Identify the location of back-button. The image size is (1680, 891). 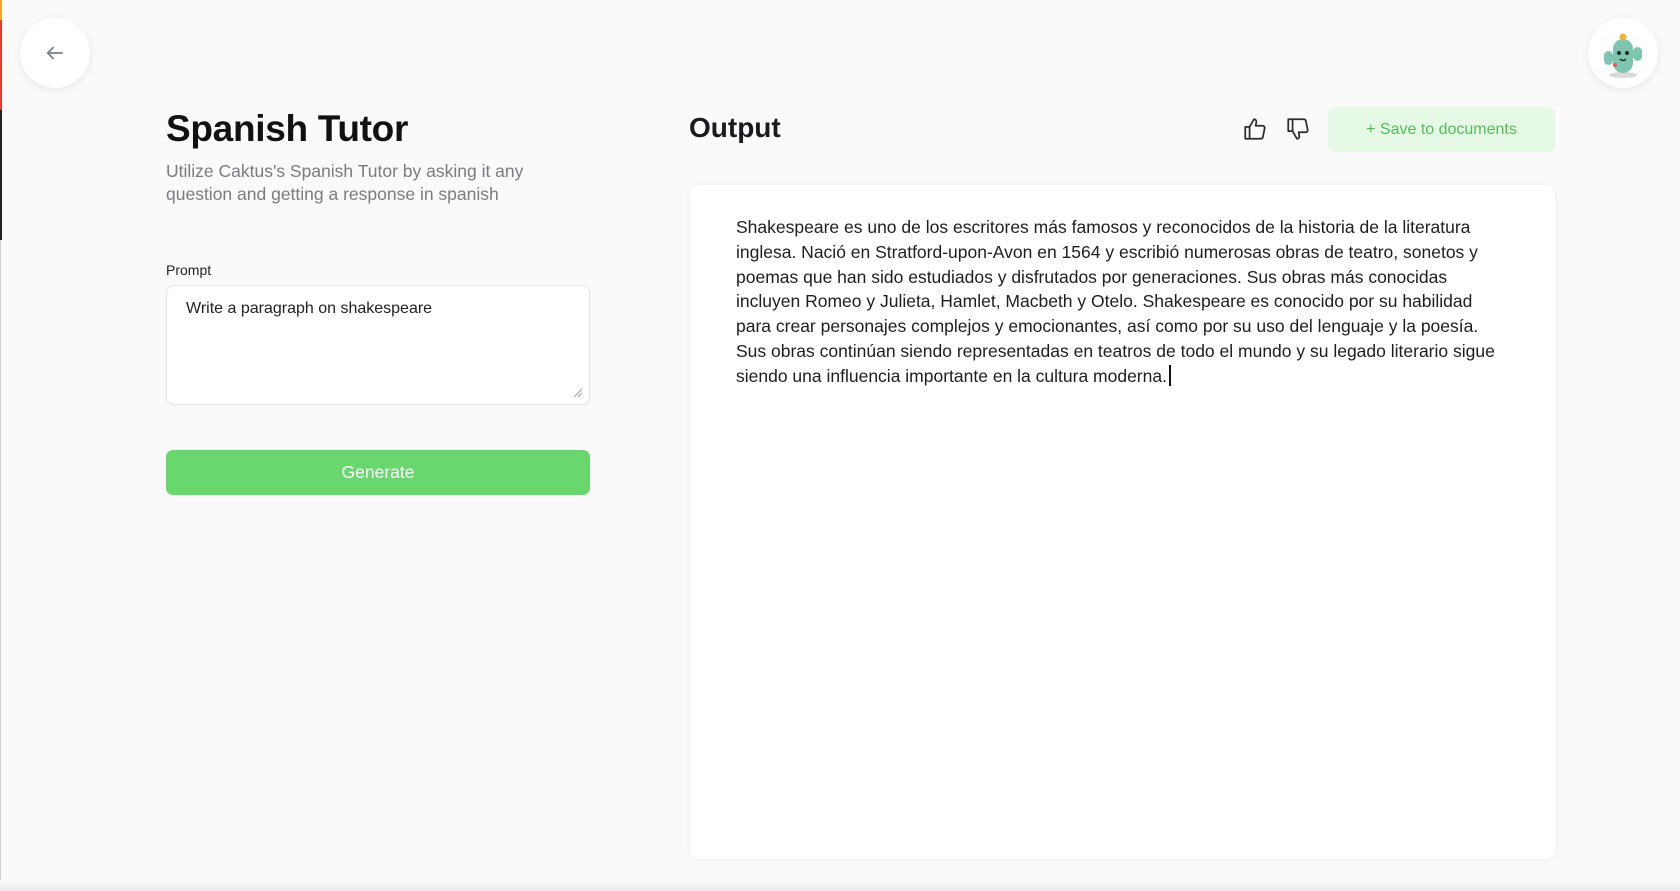
(55, 53).